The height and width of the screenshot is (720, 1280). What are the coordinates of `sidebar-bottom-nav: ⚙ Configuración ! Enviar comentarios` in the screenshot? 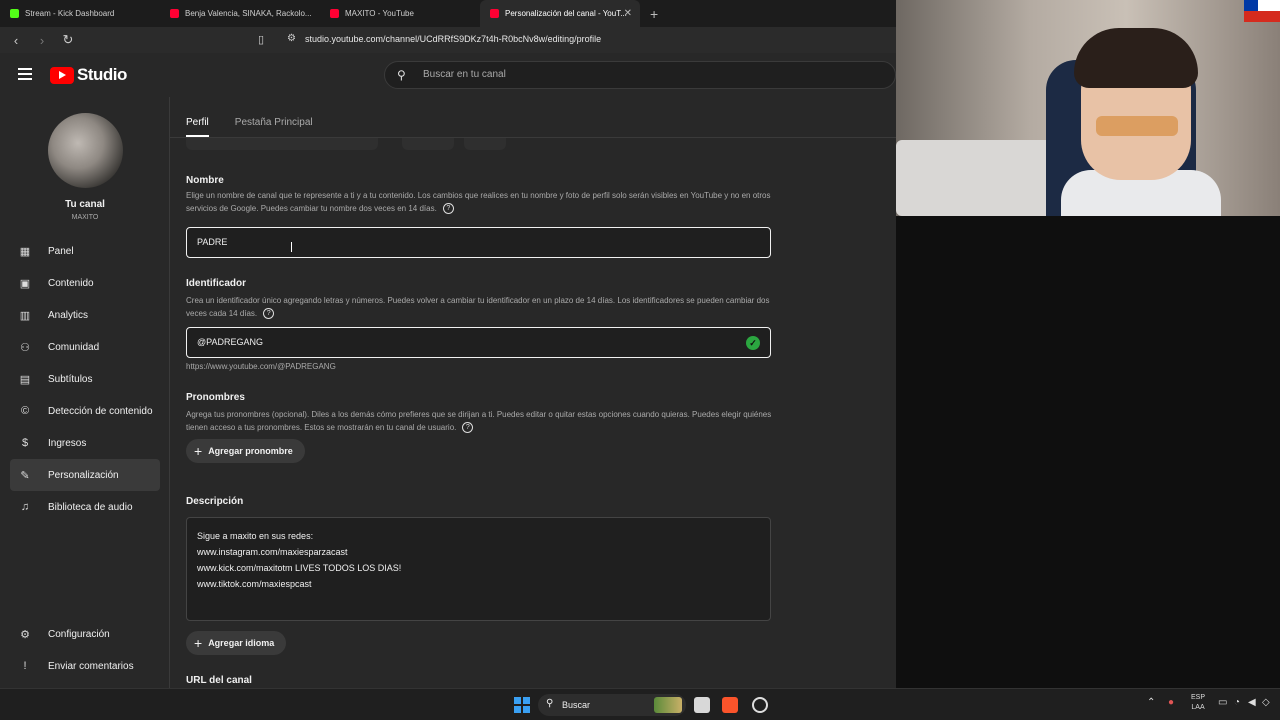 It's located at (85, 650).